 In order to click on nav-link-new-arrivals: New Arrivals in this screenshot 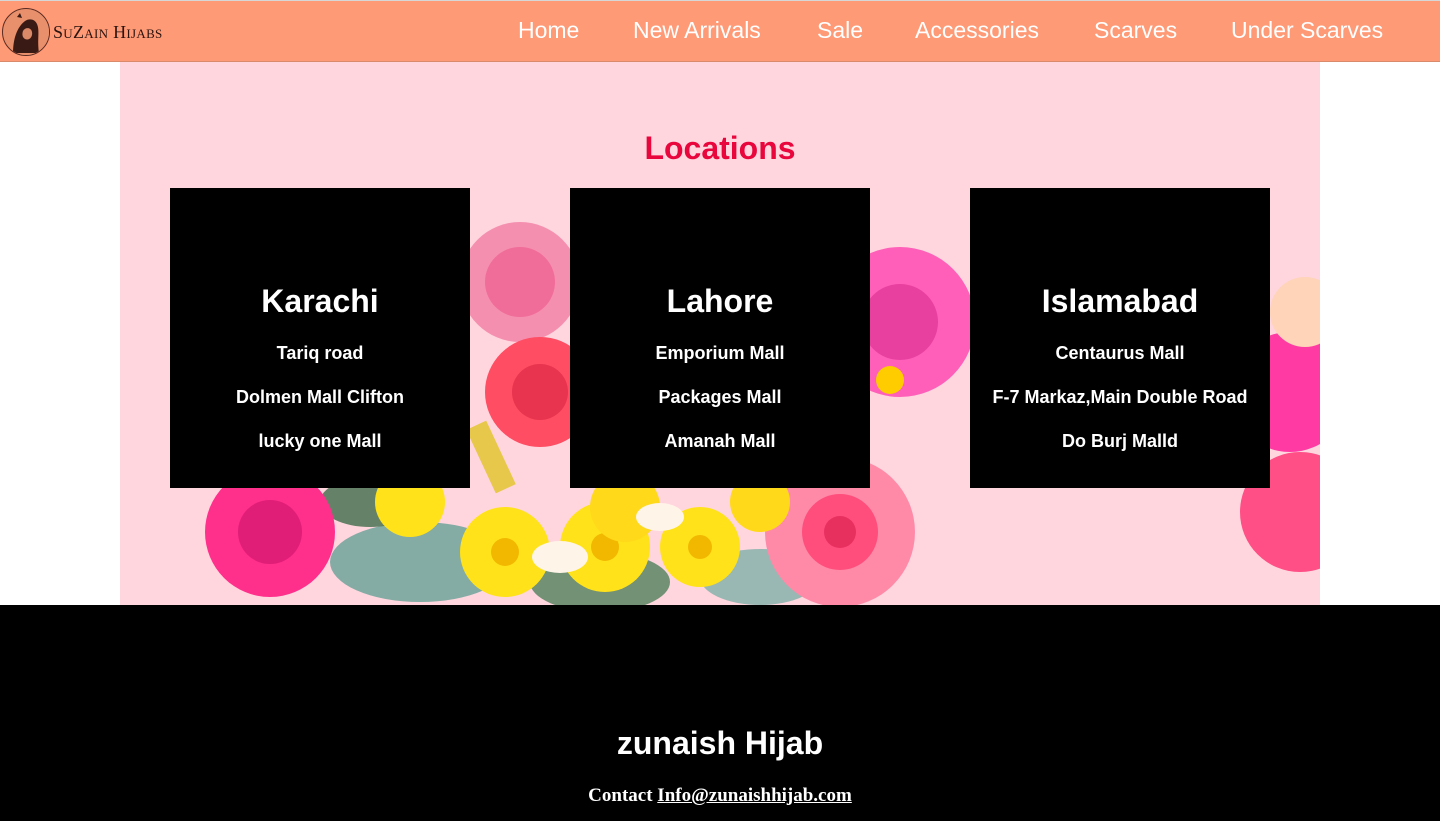, I will do `click(697, 30)`.